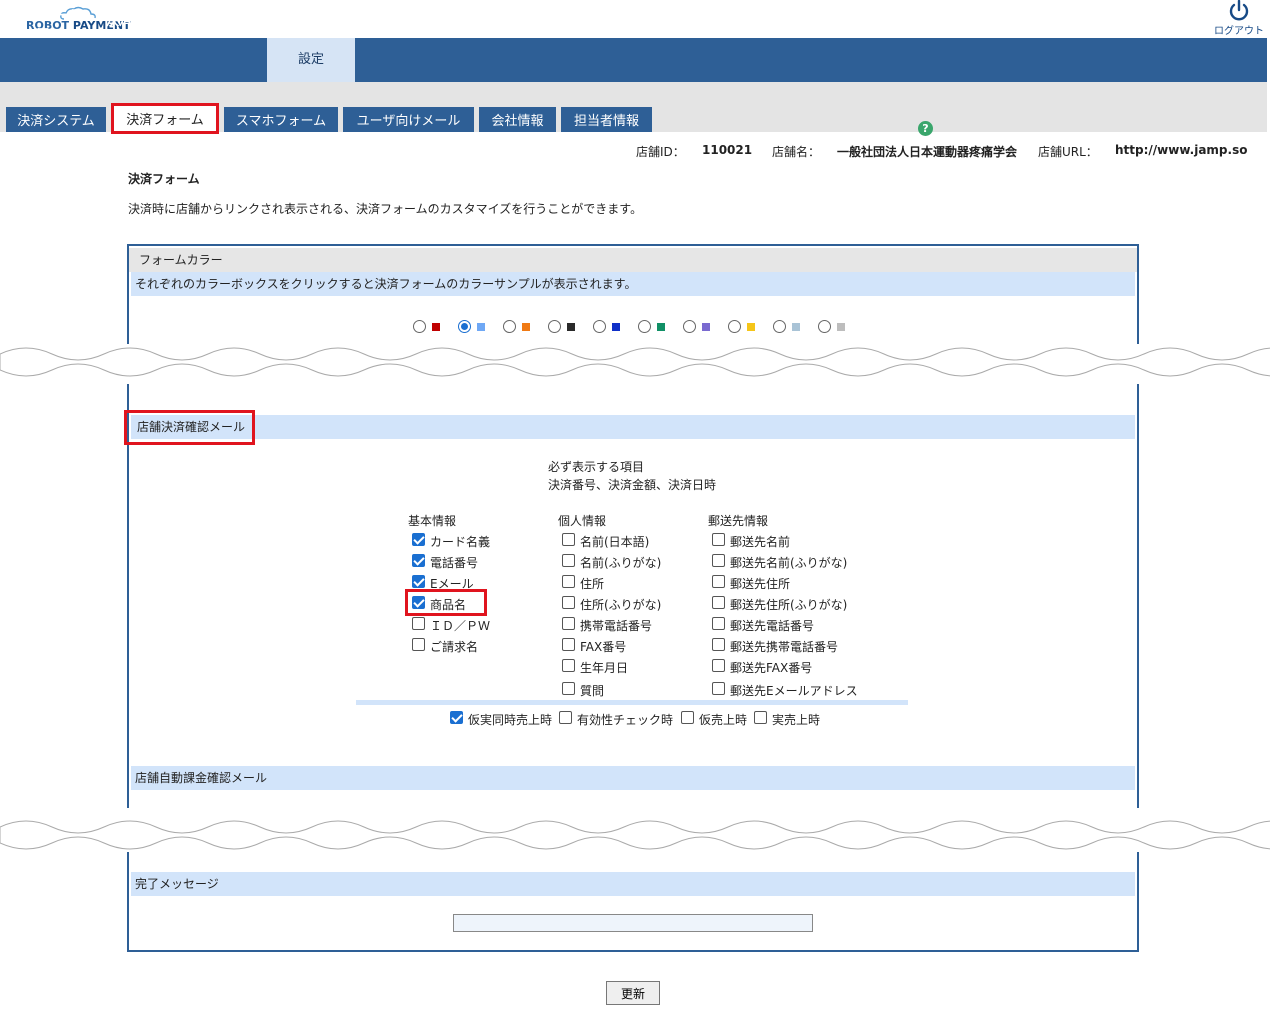  I want to click on logout-button: ログアウト, so click(1239, 18).